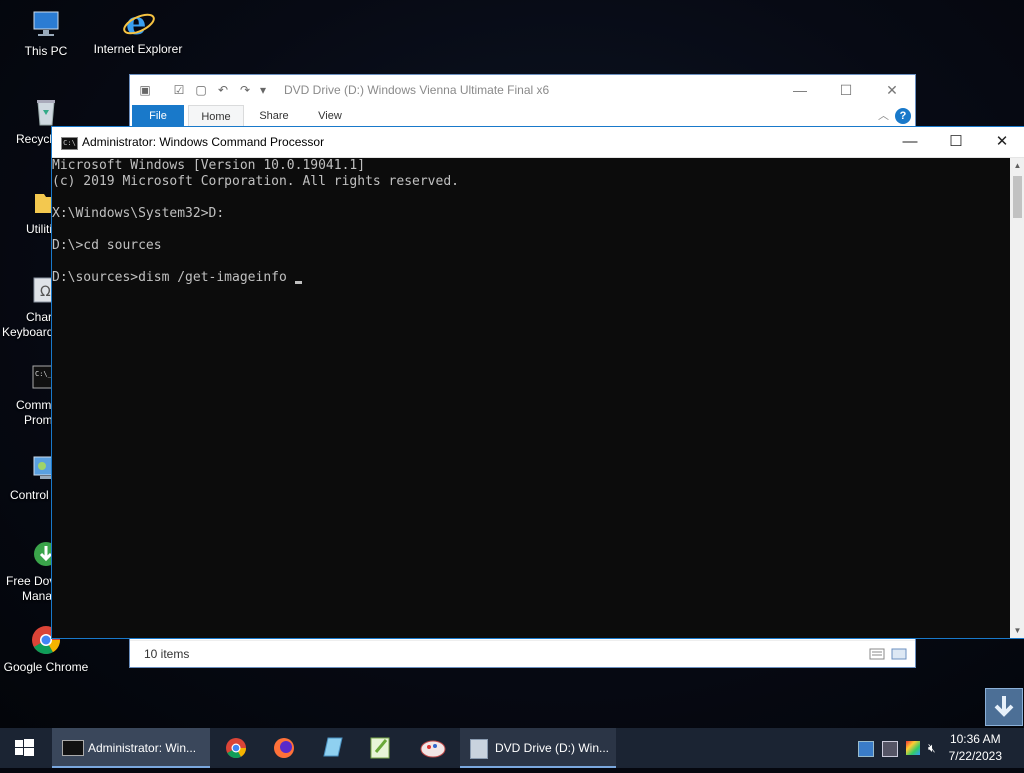 This screenshot has width=1024, height=773. Describe the element at coordinates (903, 116) in the screenshot. I see `help-icon: ?` at that location.